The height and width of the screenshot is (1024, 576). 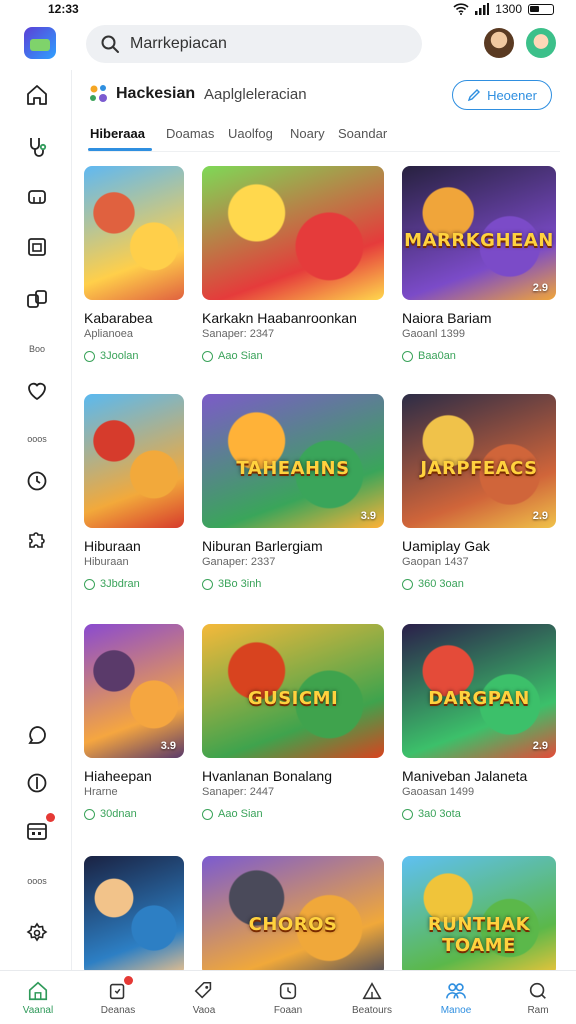 I want to click on product-card, so click(x=134, y=916).